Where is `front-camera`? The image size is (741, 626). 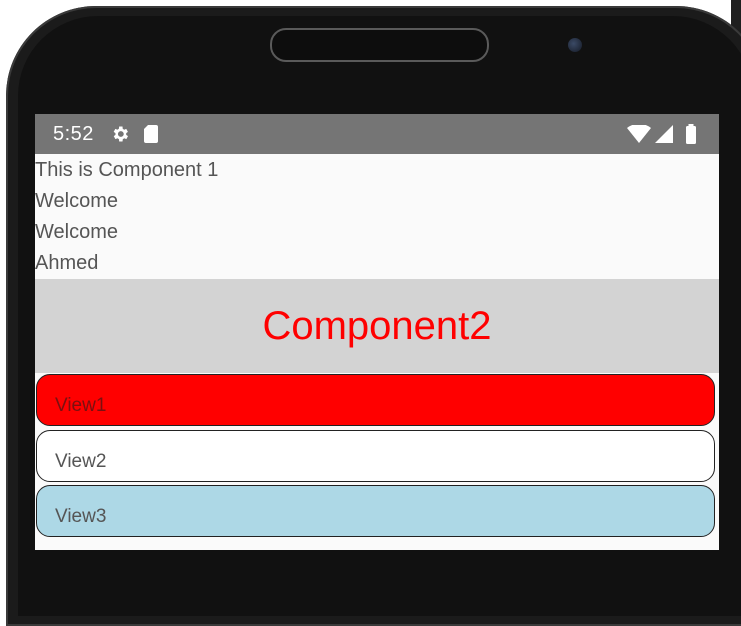
front-camera is located at coordinates (575, 45).